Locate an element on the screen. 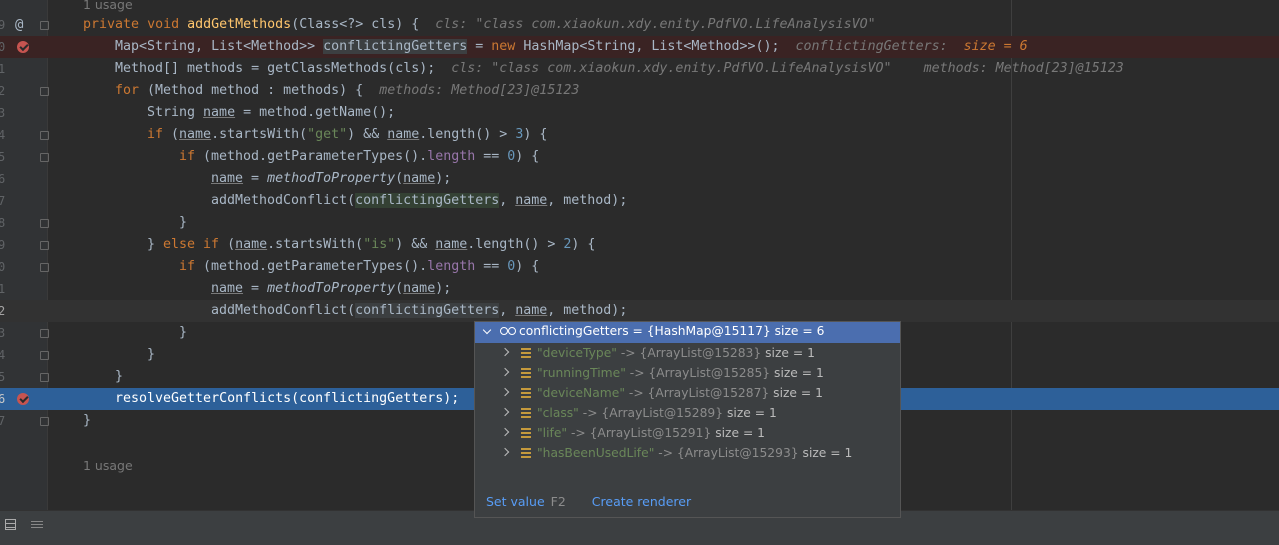 The width and height of the screenshot is (1279, 545). map-entry-row: "life" -> {ArrayList@15291} size = 1 is located at coordinates (687, 433).